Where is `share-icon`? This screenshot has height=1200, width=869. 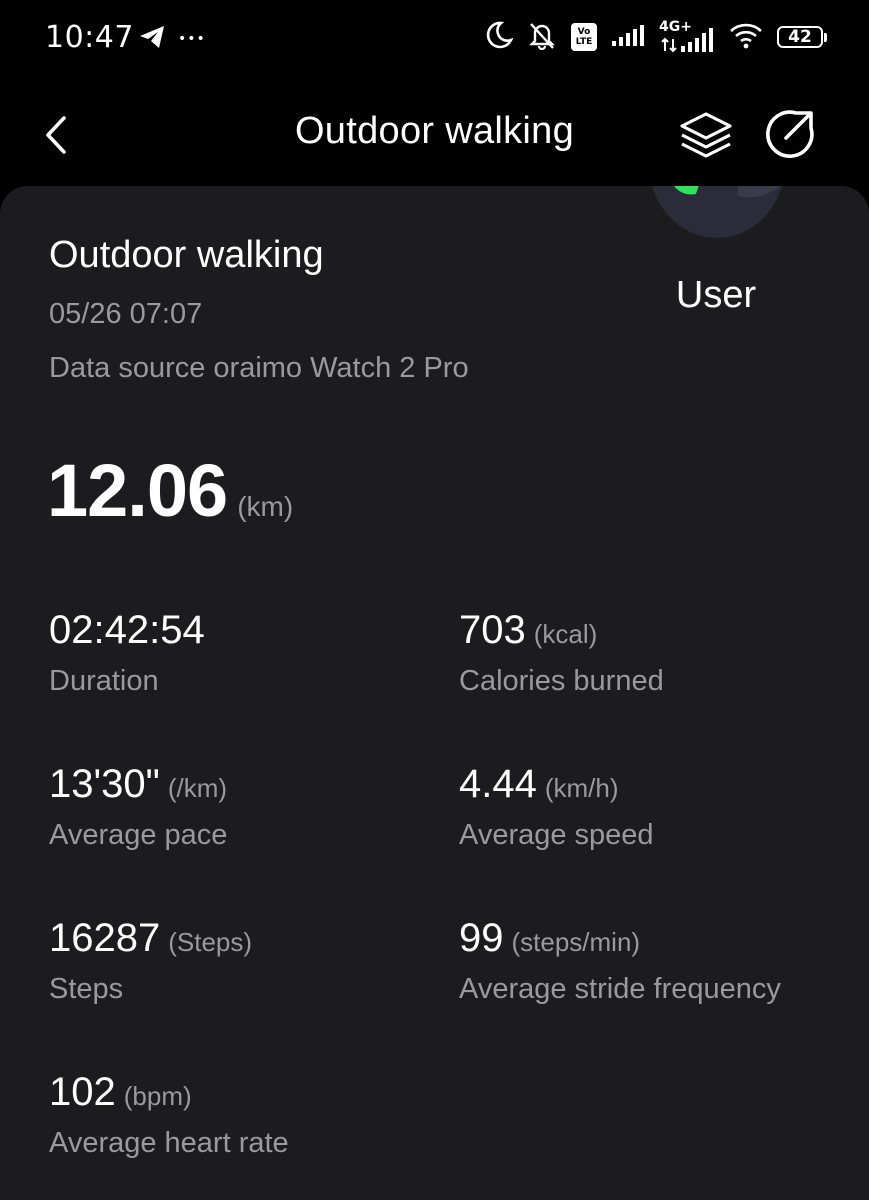
share-icon is located at coordinates (790, 134).